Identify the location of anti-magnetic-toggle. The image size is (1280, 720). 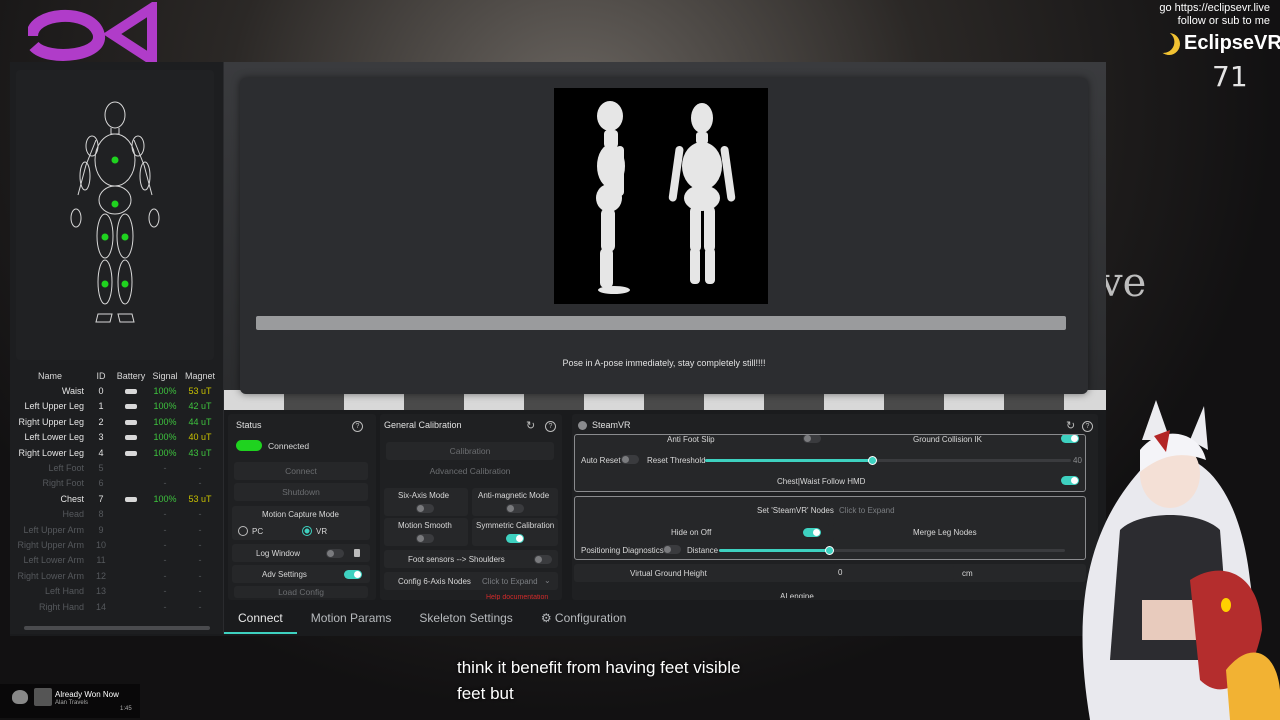
(515, 508).